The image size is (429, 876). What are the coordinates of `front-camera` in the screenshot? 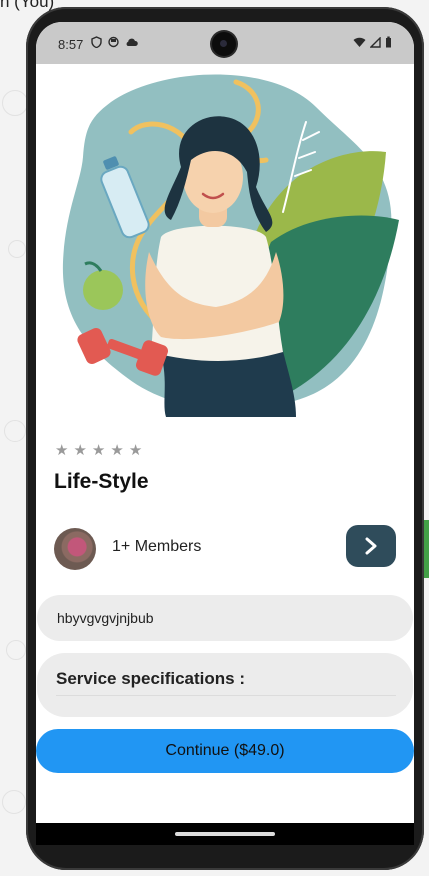 It's located at (224, 44).